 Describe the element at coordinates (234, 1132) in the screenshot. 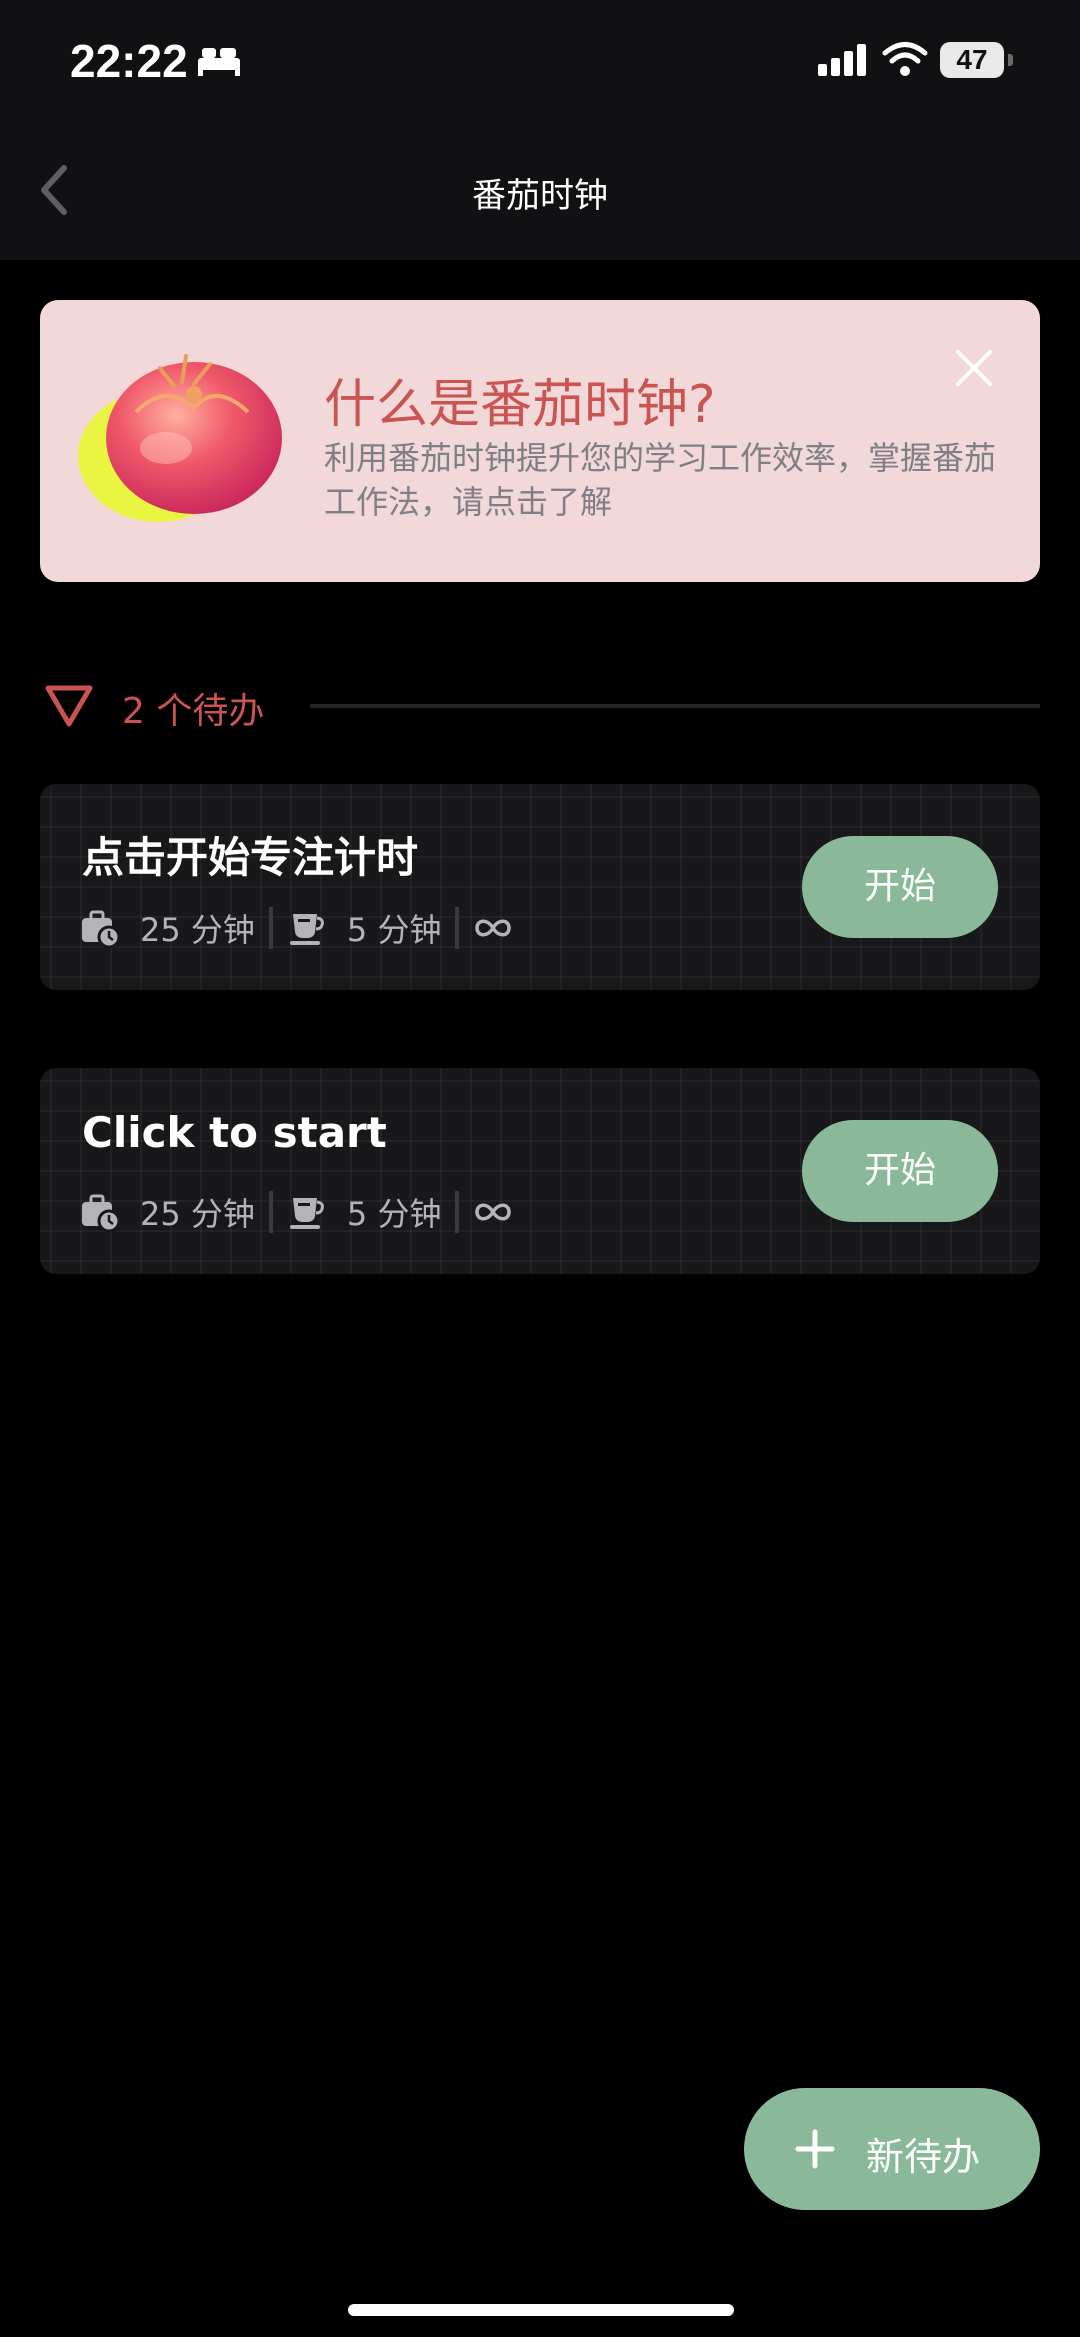

I see `task-title: Click to start` at that location.